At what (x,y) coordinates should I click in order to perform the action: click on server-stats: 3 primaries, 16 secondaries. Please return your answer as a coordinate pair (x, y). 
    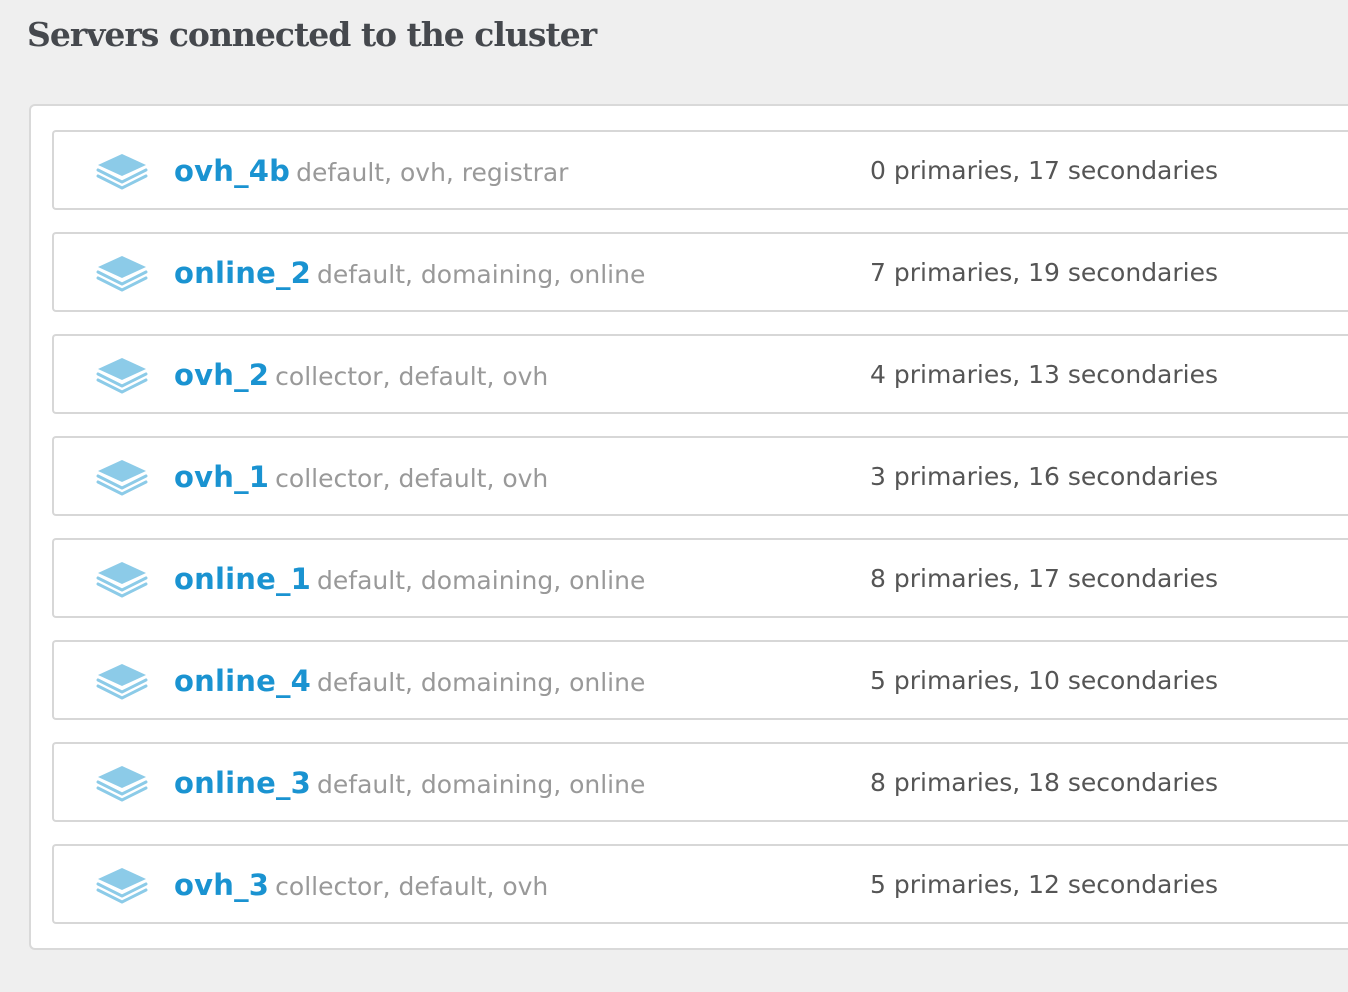
    Looking at the image, I should click on (1044, 476).